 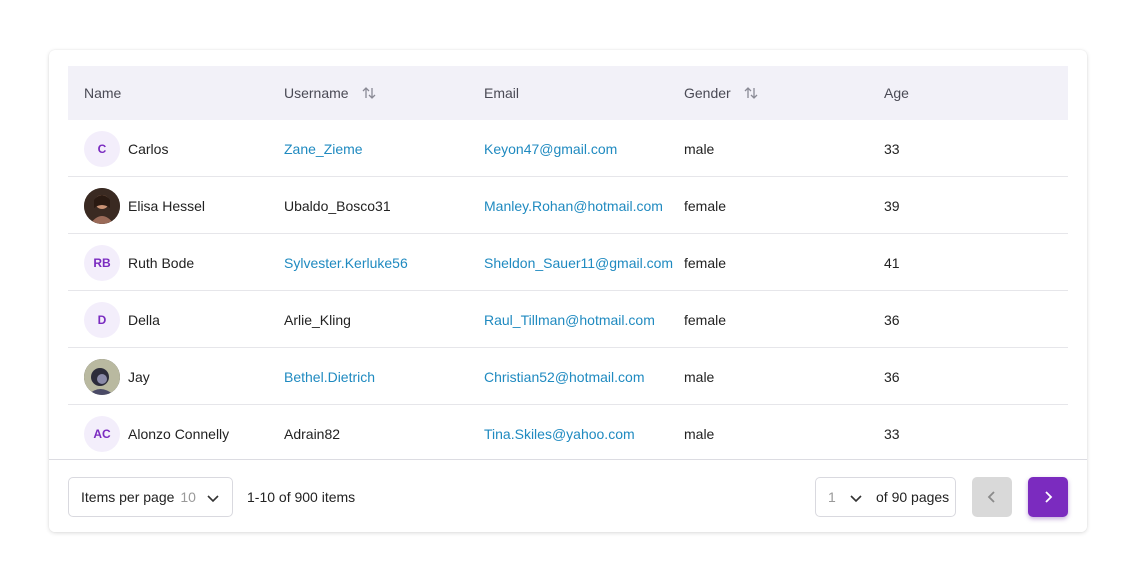 I want to click on cell-name: AC Alonzo Connelly, so click(x=156, y=432).